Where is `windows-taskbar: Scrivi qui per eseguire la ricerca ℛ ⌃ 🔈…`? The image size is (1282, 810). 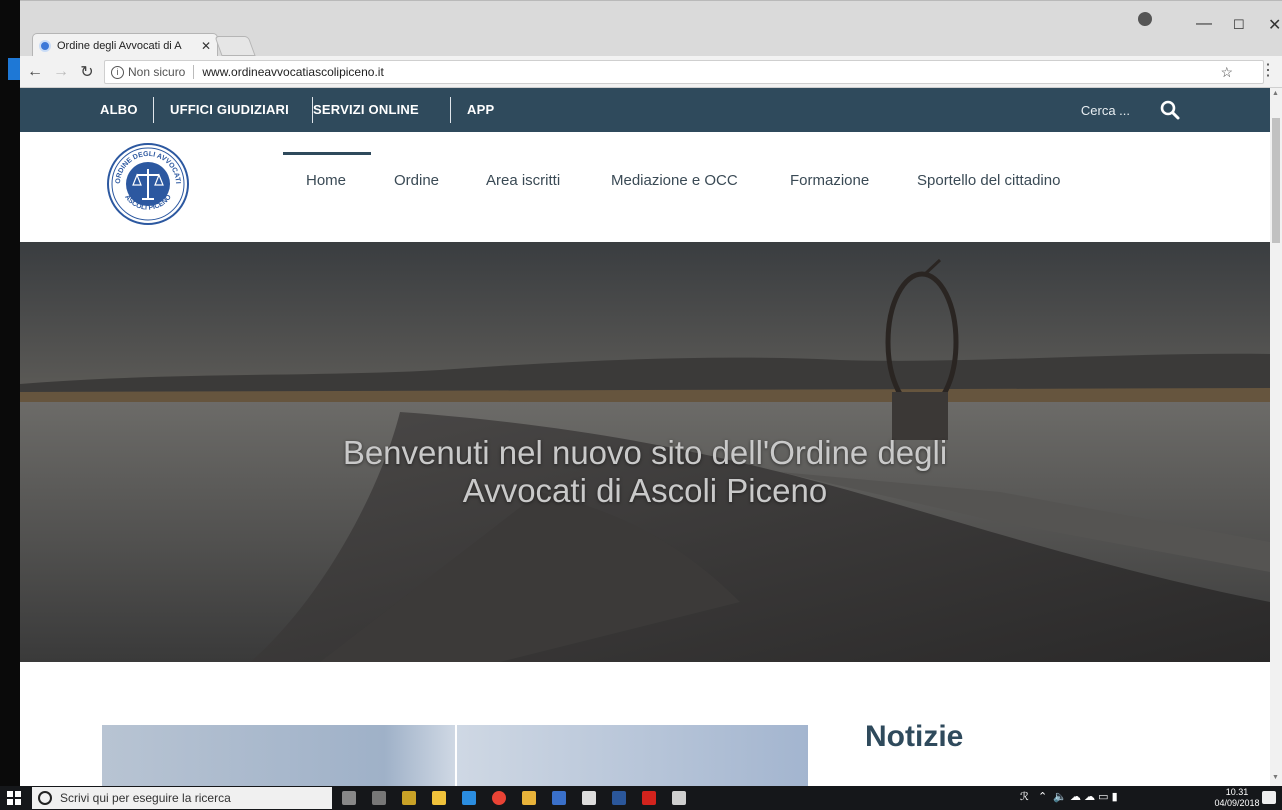 windows-taskbar: Scrivi qui per eseguire la ricerca ℛ ⌃ 🔈… is located at coordinates (641, 798).